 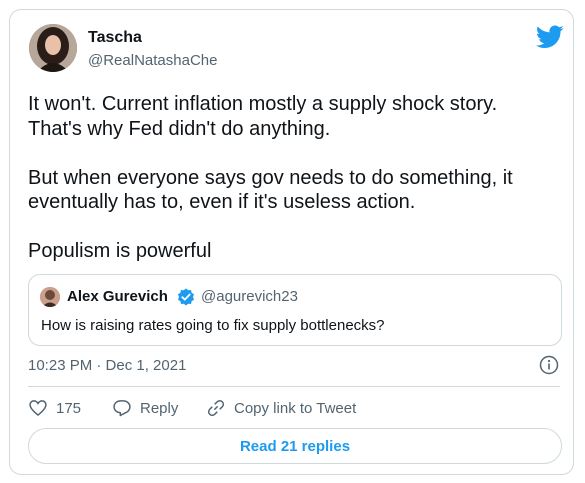 I want to click on read-replies-button: Read 21 replies, so click(x=295, y=446).